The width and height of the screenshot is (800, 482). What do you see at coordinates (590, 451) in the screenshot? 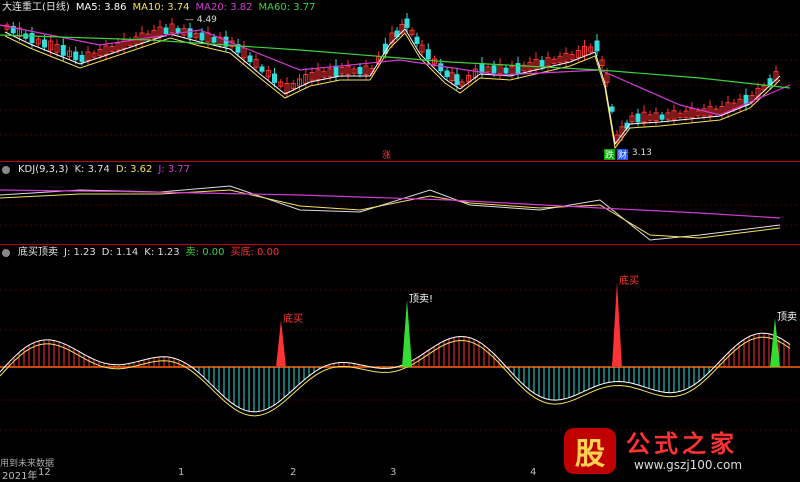
I see `logo-badge: 股` at bounding box center [590, 451].